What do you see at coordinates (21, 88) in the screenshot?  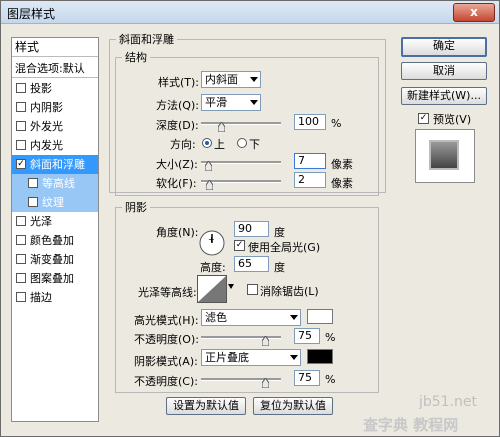 I see `drop-shadow-checkbox` at bounding box center [21, 88].